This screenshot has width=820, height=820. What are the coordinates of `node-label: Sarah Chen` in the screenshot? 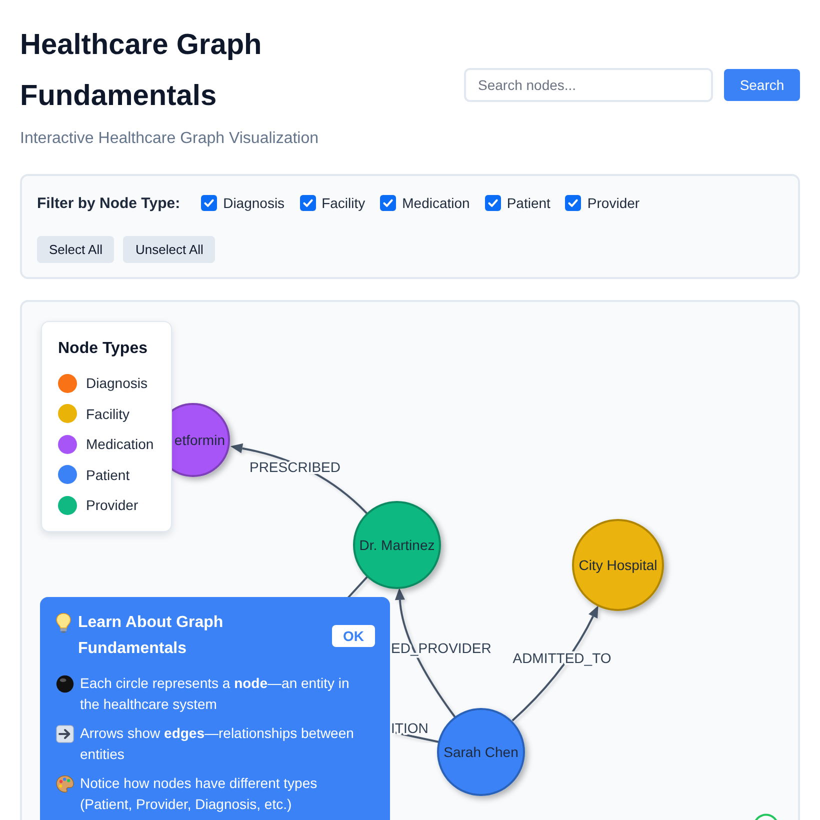 It's located at (481, 752).